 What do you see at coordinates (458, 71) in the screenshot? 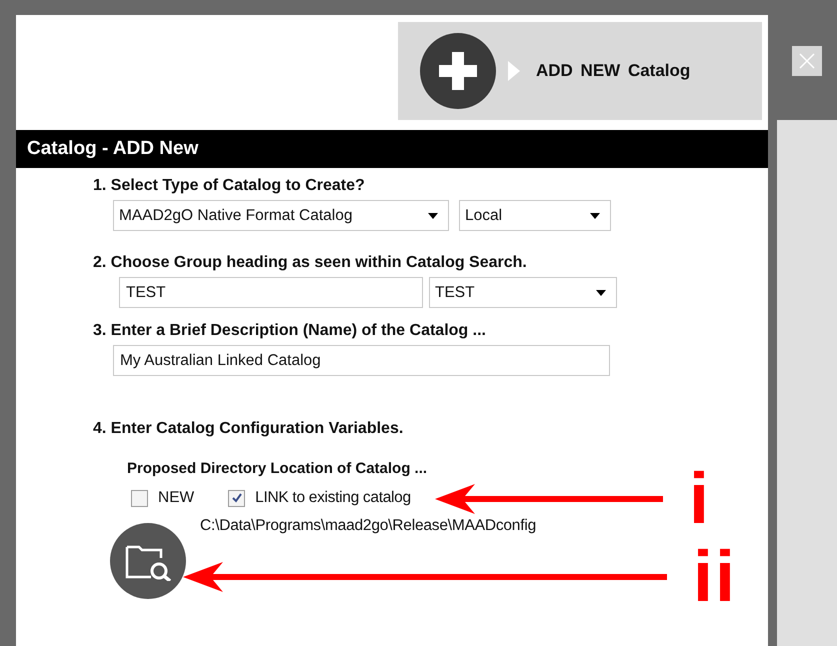
I see `plus-icon` at bounding box center [458, 71].